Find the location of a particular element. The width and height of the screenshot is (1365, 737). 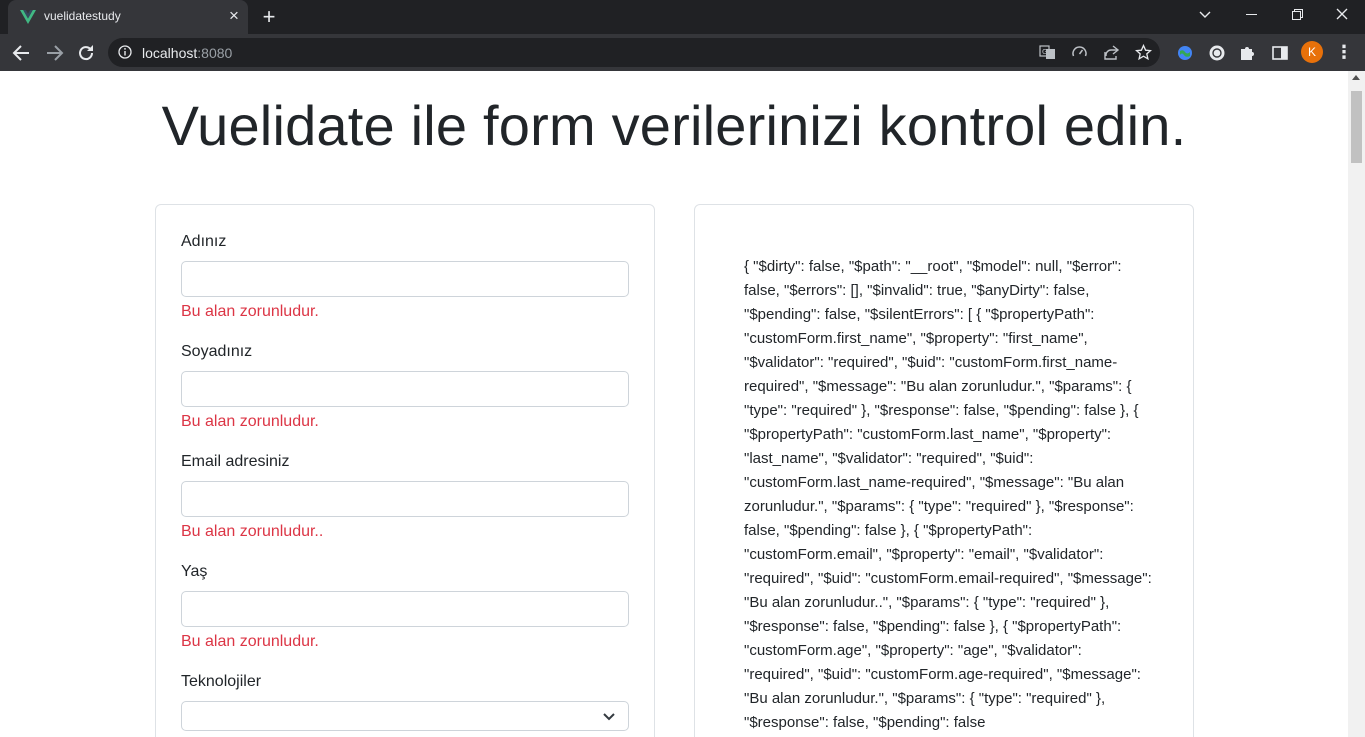

browser-tab-bar: vuelidatestudy × + is located at coordinates (682, 17).